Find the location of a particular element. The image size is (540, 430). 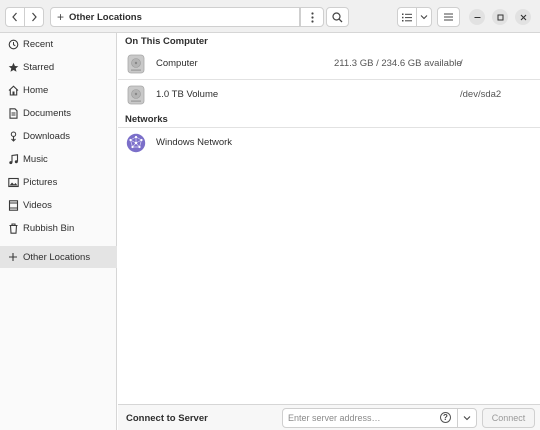

sidebar-item-documents: Documents is located at coordinates (58, 113).